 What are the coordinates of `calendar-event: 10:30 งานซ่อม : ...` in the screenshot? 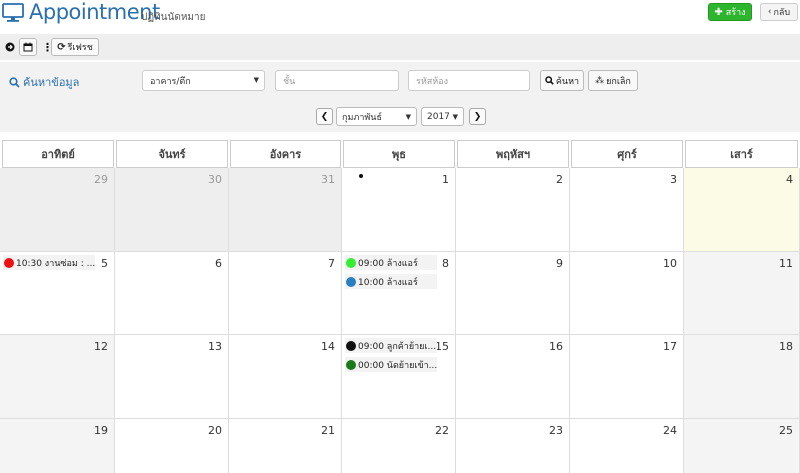 It's located at (49, 262).